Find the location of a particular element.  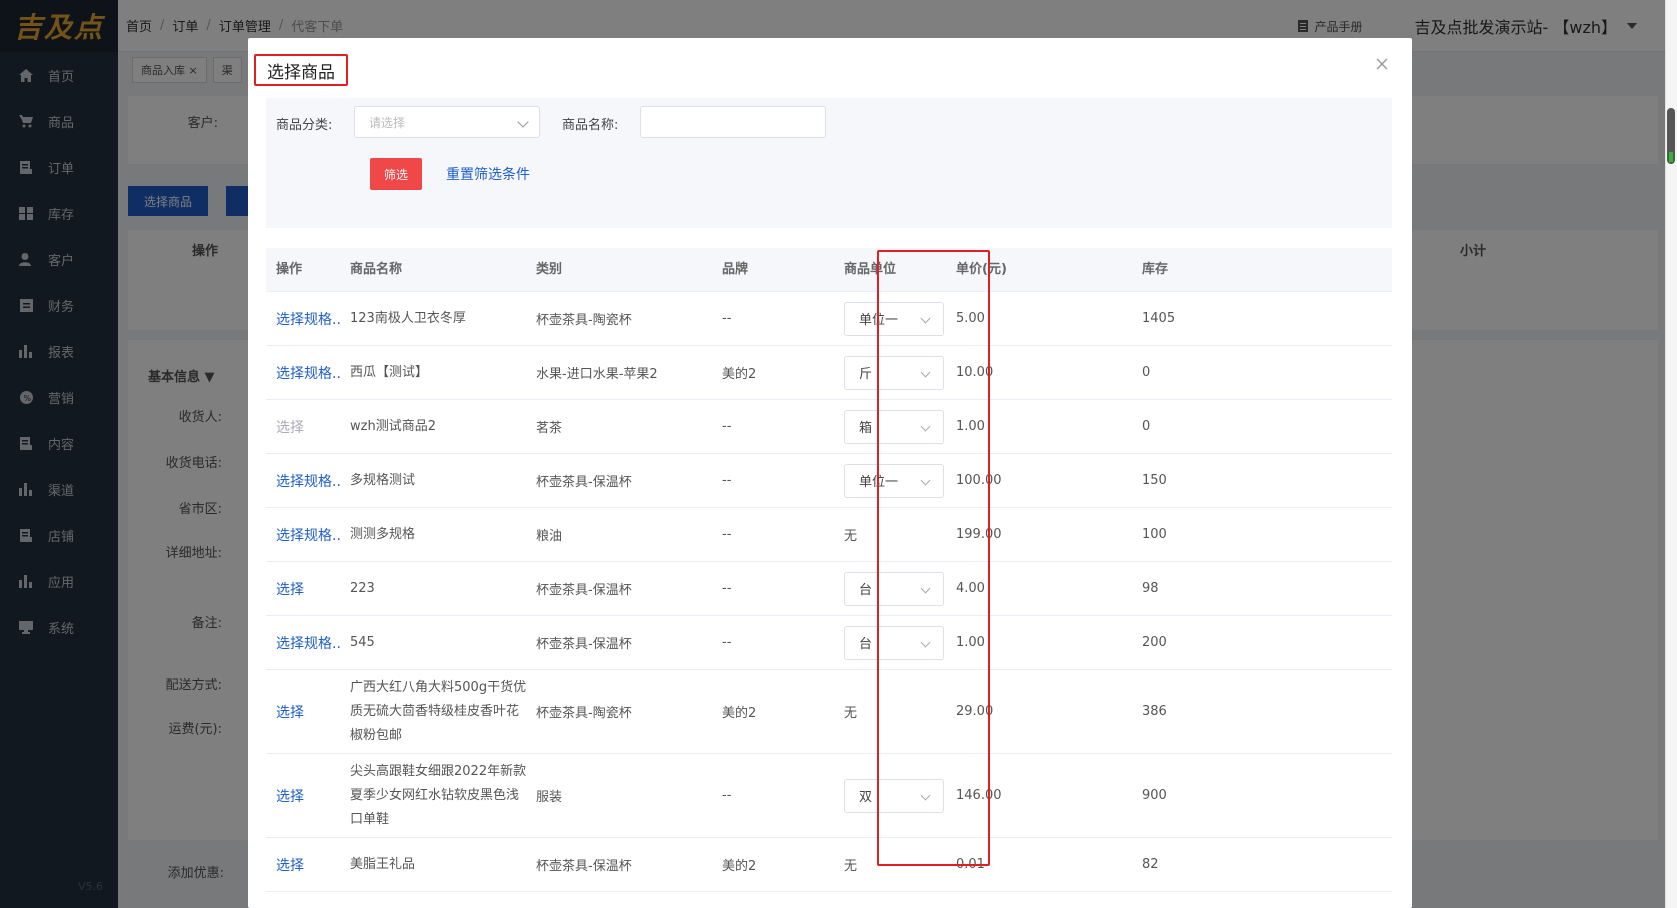

stock-count: 900 is located at coordinates (1154, 795).